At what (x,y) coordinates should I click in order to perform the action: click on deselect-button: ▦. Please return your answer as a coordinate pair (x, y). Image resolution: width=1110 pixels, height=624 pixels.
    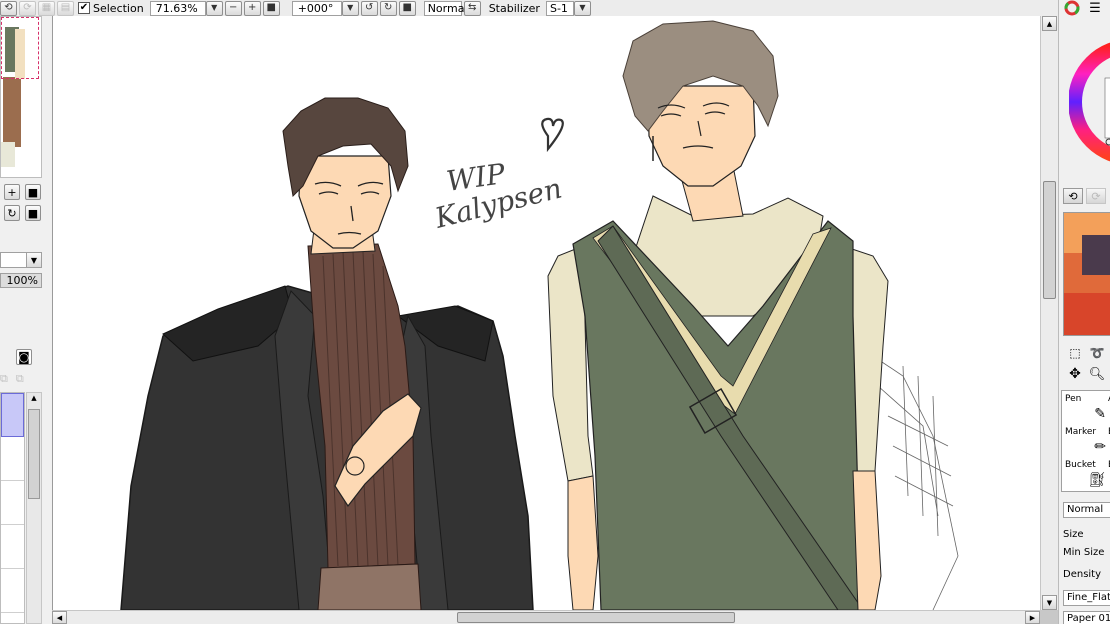
    Looking at the image, I should click on (46, 8).